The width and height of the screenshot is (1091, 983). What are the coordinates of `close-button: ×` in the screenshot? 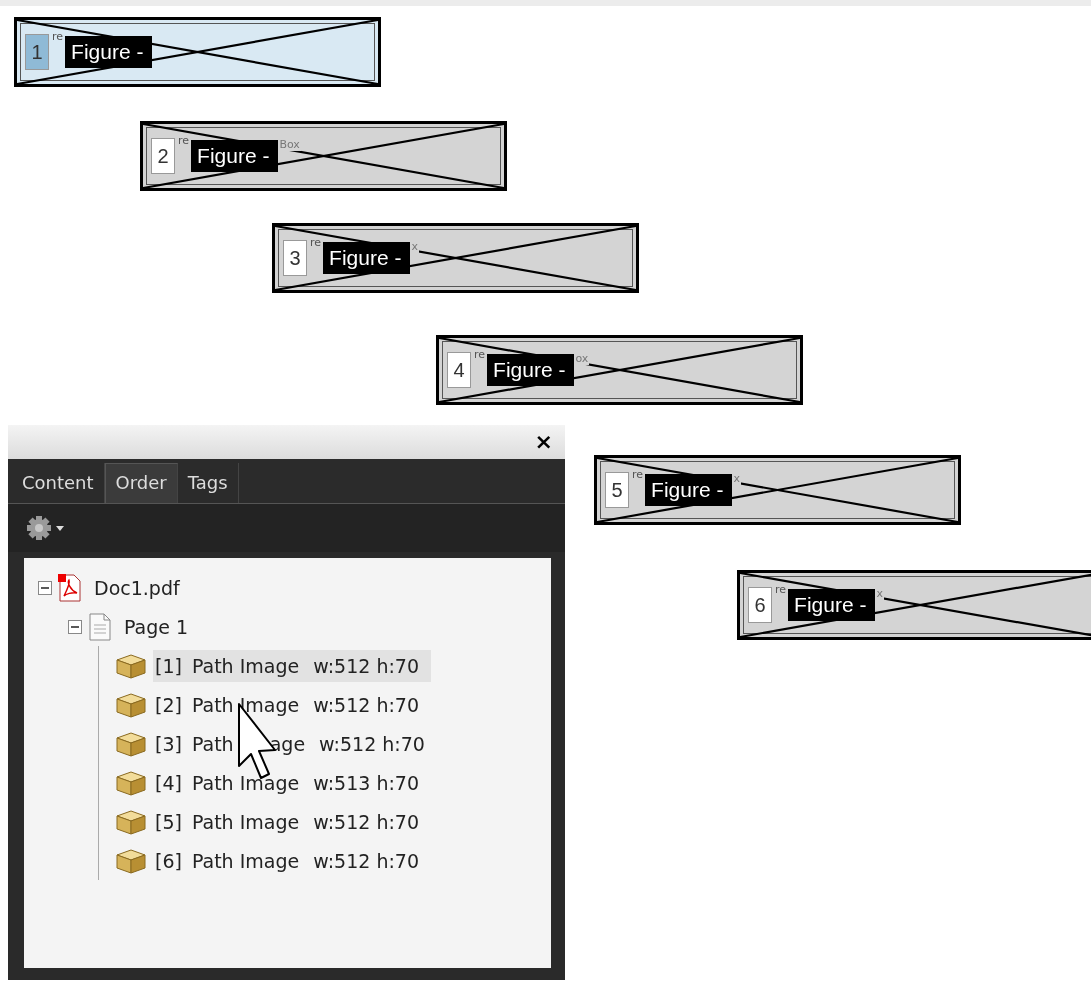 It's located at (543, 442).